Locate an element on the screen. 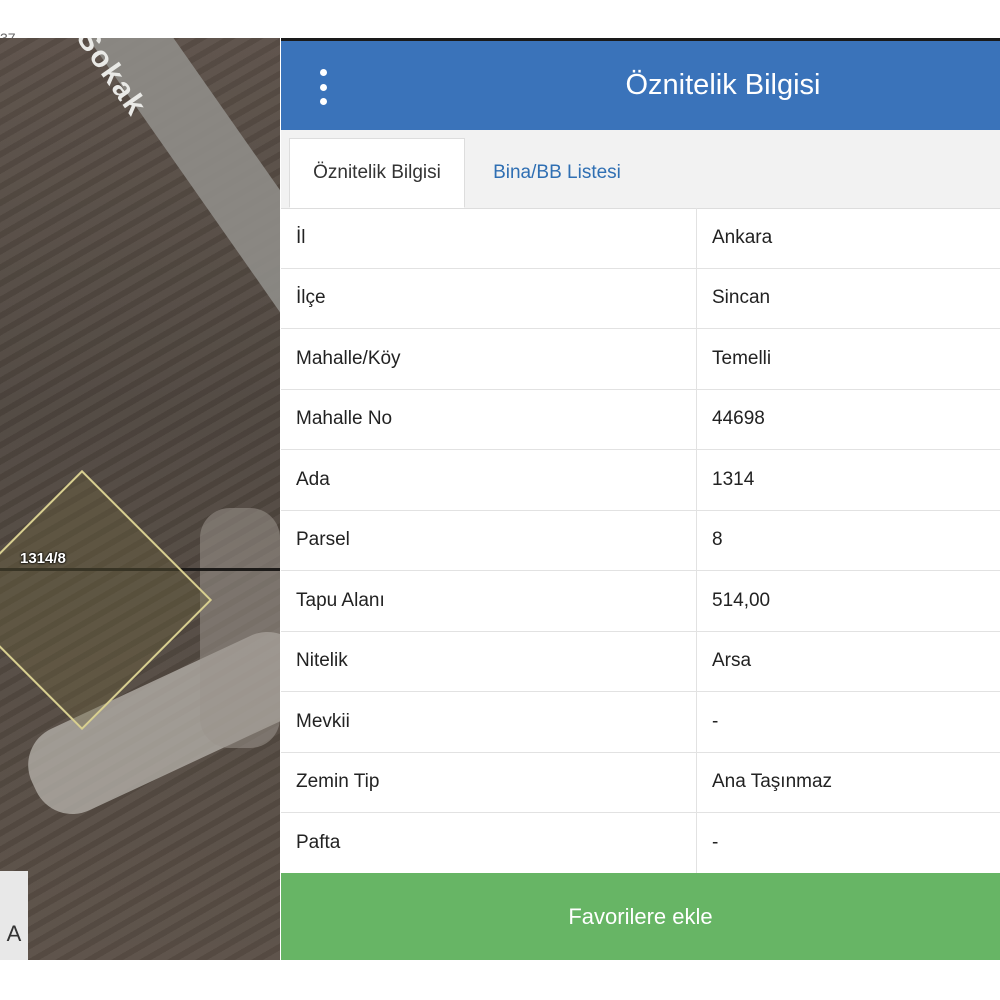  row-label: İlçe is located at coordinates (489, 298).